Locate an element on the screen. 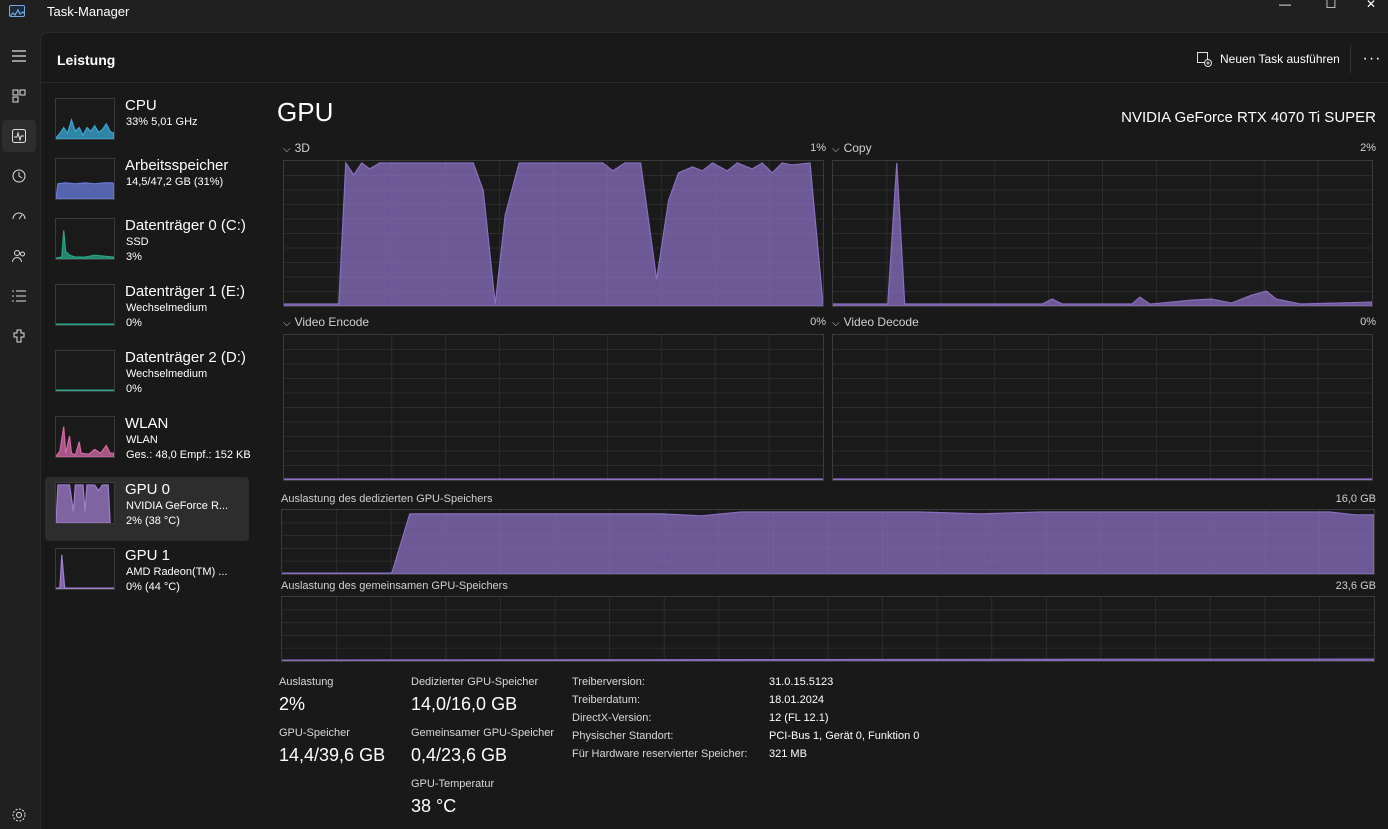 This screenshot has height=829, width=1388. processes-icon is located at coordinates (19, 96).